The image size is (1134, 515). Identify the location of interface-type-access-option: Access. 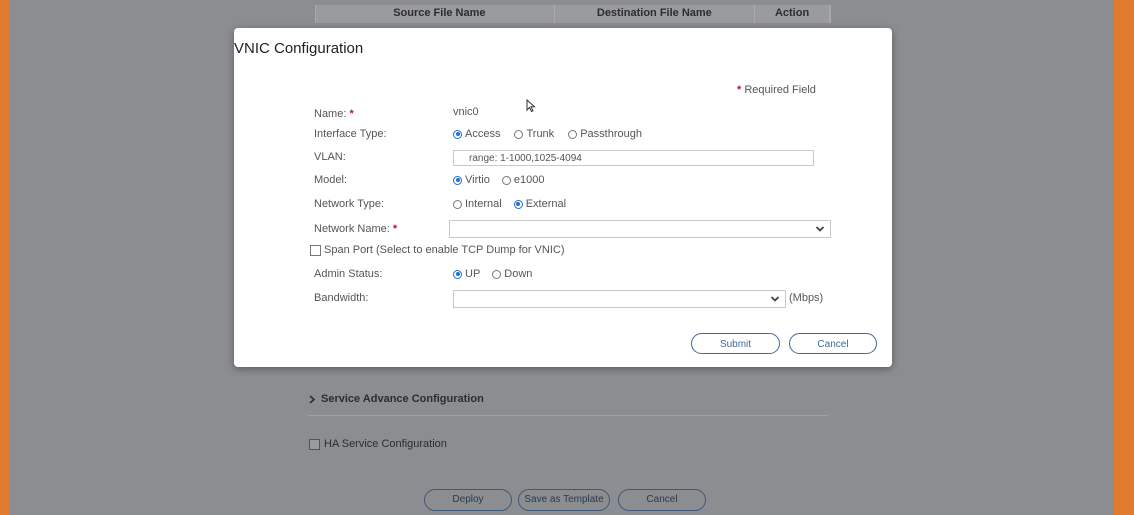
(476, 134).